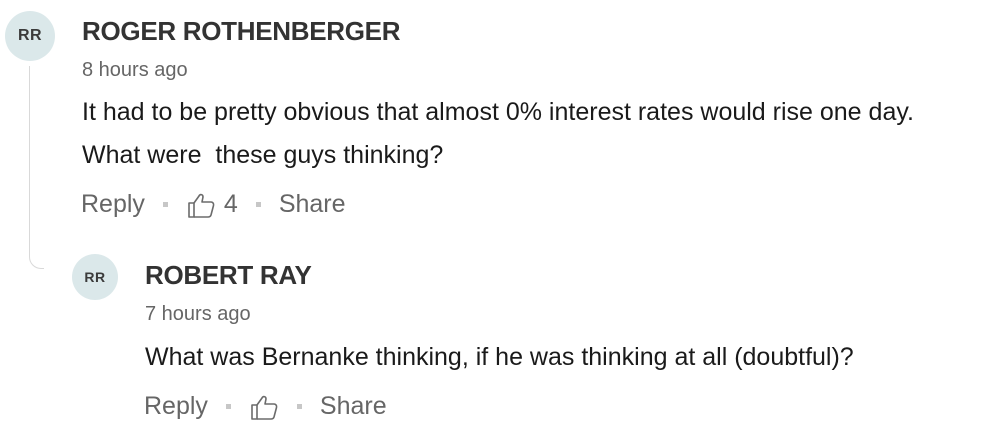 The image size is (1007, 439). I want to click on comment-actions: Reply Share, so click(265, 406).